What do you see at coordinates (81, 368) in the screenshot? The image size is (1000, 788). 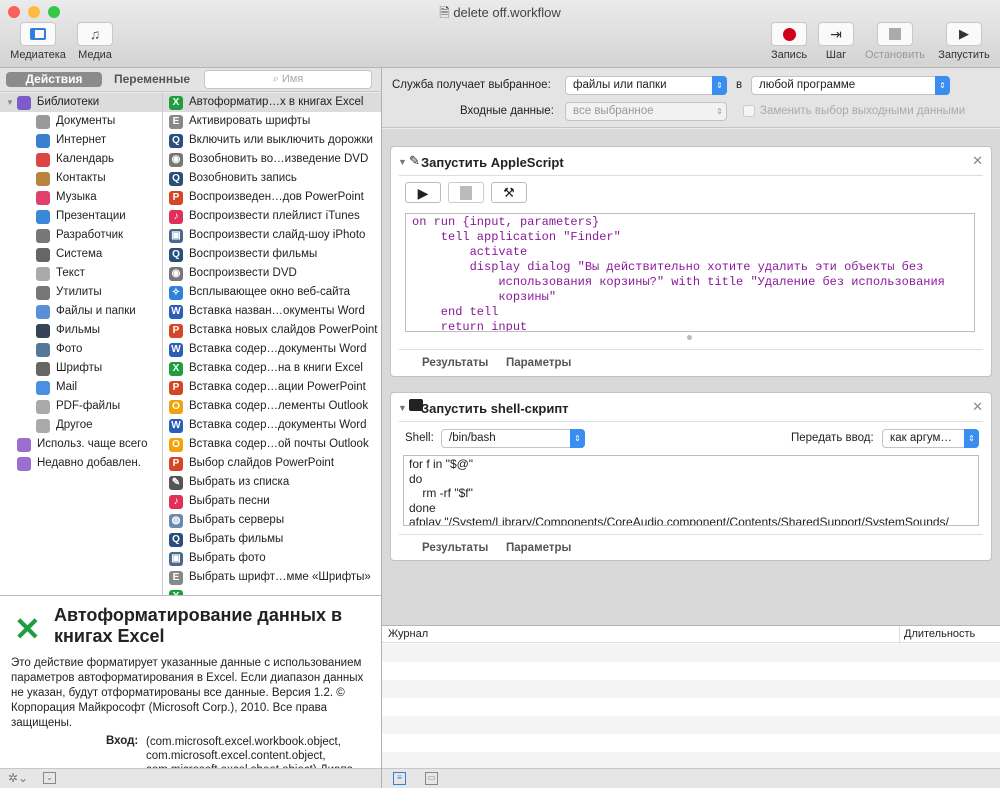 I see `library-item: Шрифты` at bounding box center [81, 368].